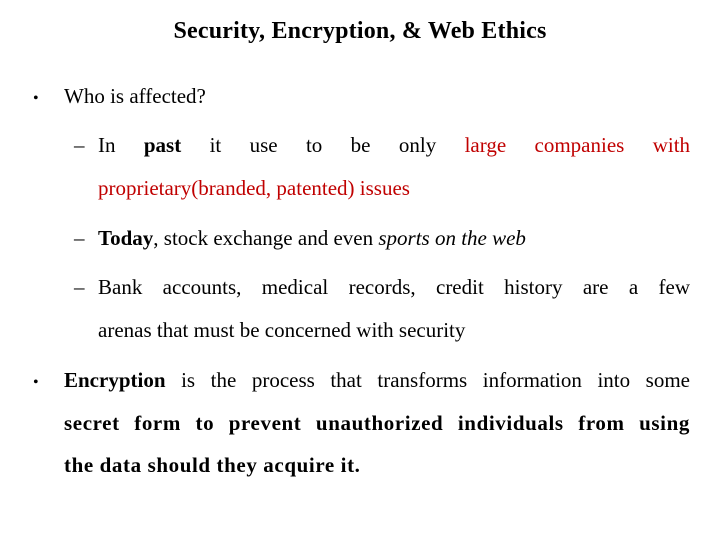 The height and width of the screenshot is (540, 720). Describe the element at coordinates (135, 96) in the screenshot. I see `bullet-who-affected: Who is affected?` at that location.